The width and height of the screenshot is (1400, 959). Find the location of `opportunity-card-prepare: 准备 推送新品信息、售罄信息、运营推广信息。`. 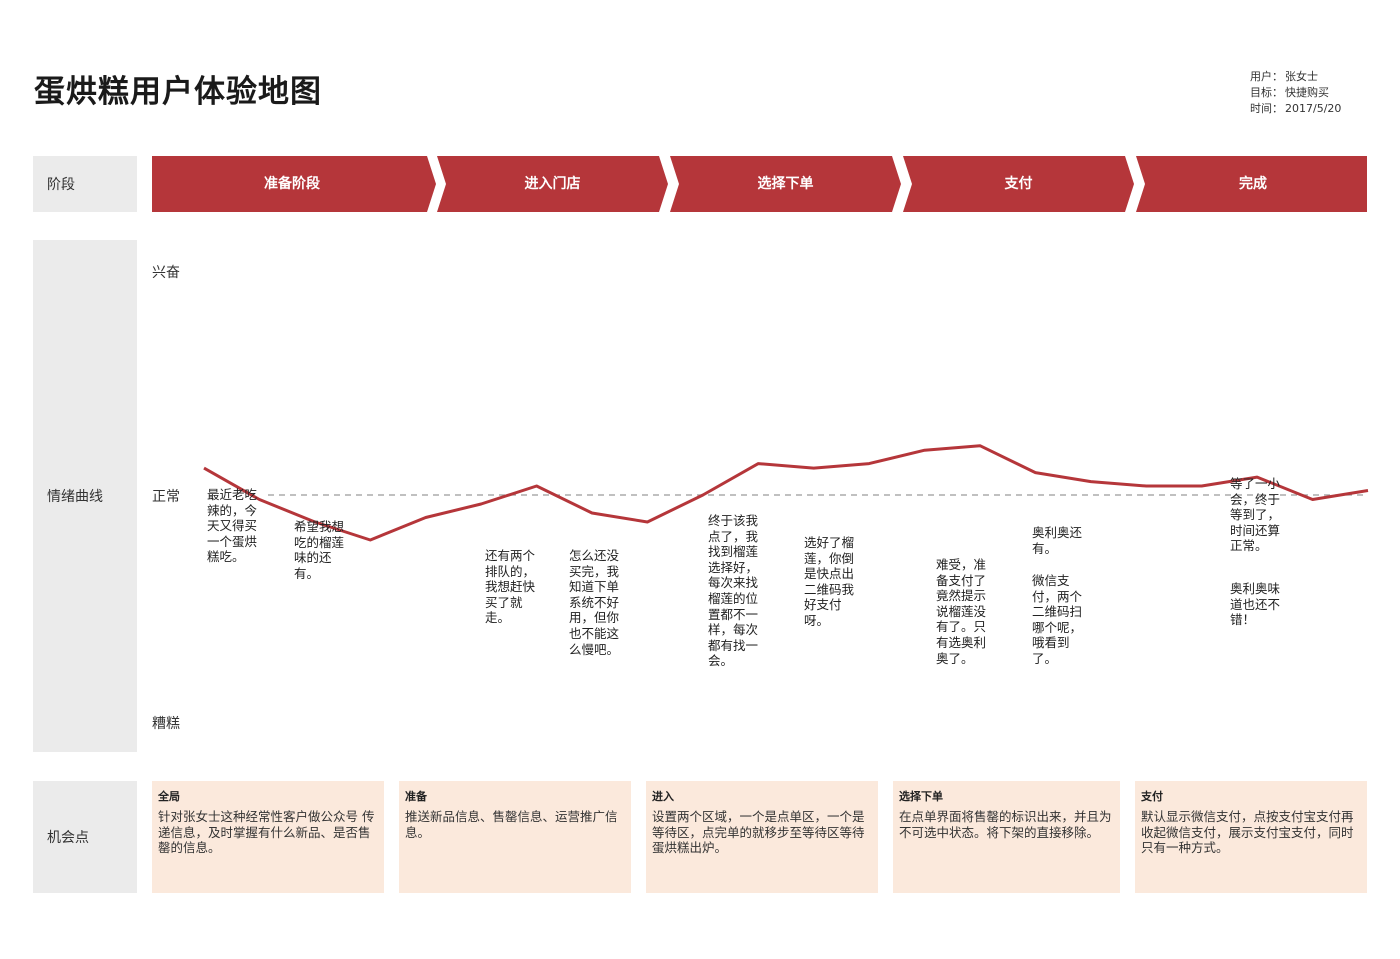

opportunity-card-prepare: 准备 推送新品信息、售罄信息、运营推广信息。 is located at coordinates (515, 837).